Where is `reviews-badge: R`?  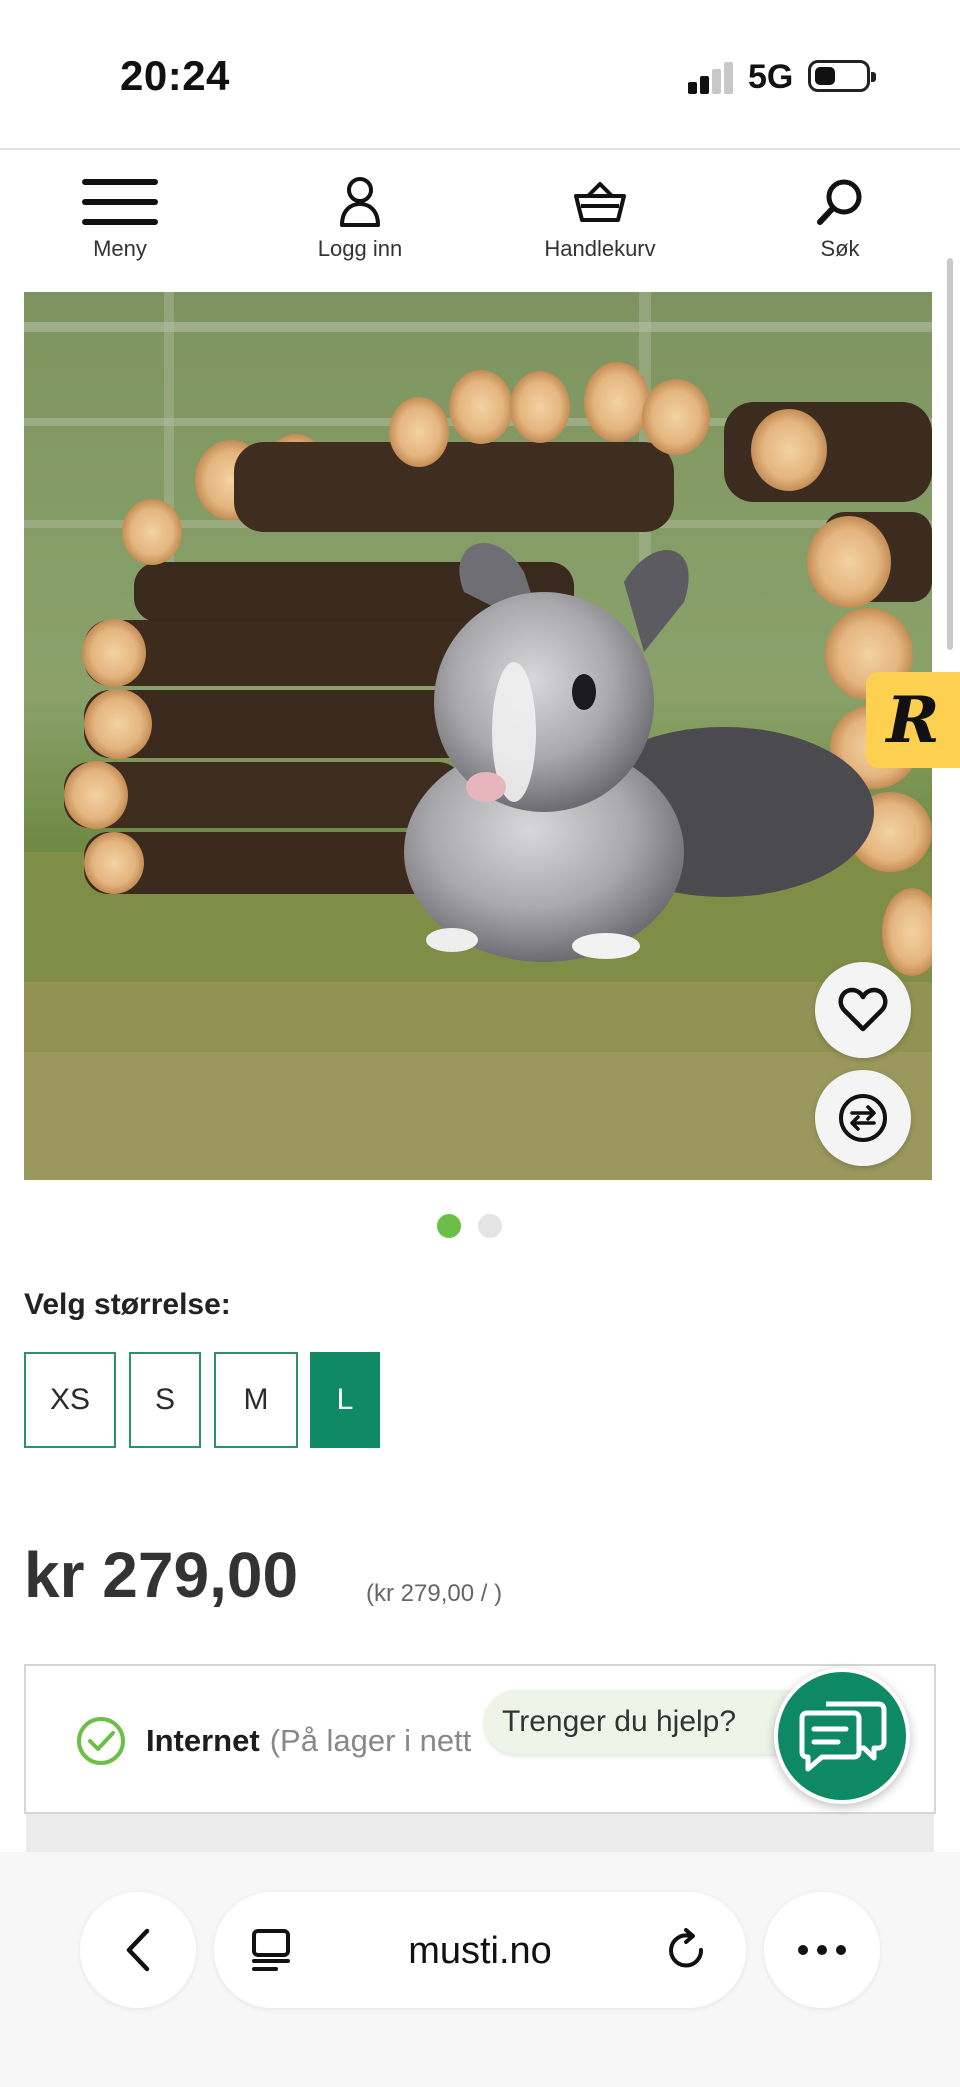 reviews-badge: R is located at coordinates (913, 720).